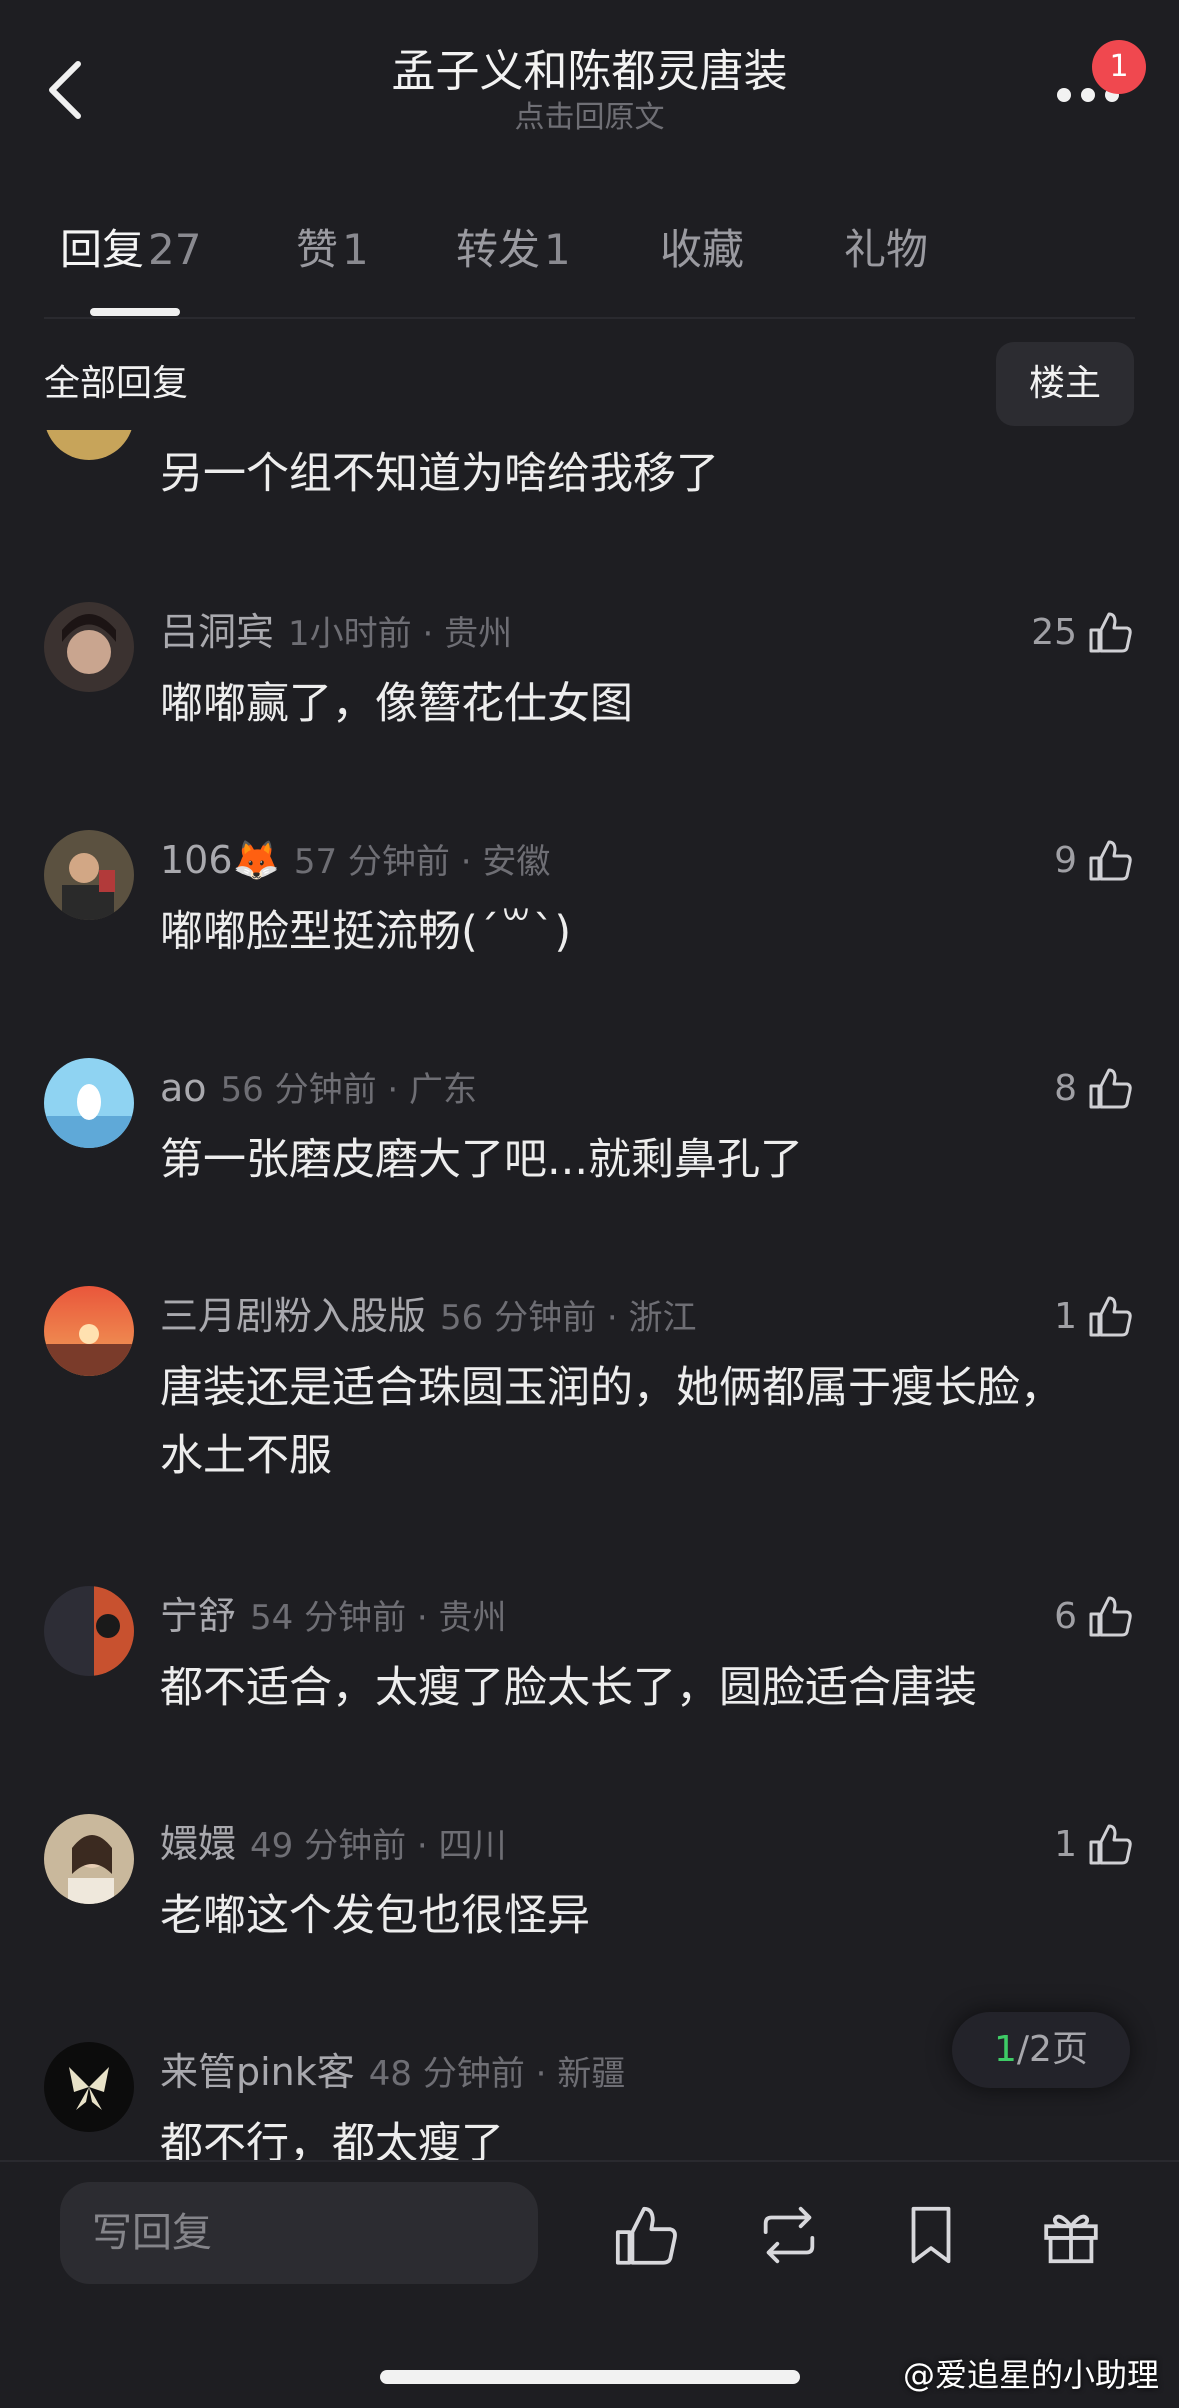 Image resolution: width=1179 pixels, height=2408 pixels. What do you see at coordinates (317, 249) in the screenshot?
I see `tab-label: 赞` at bounding box center [317, 249].